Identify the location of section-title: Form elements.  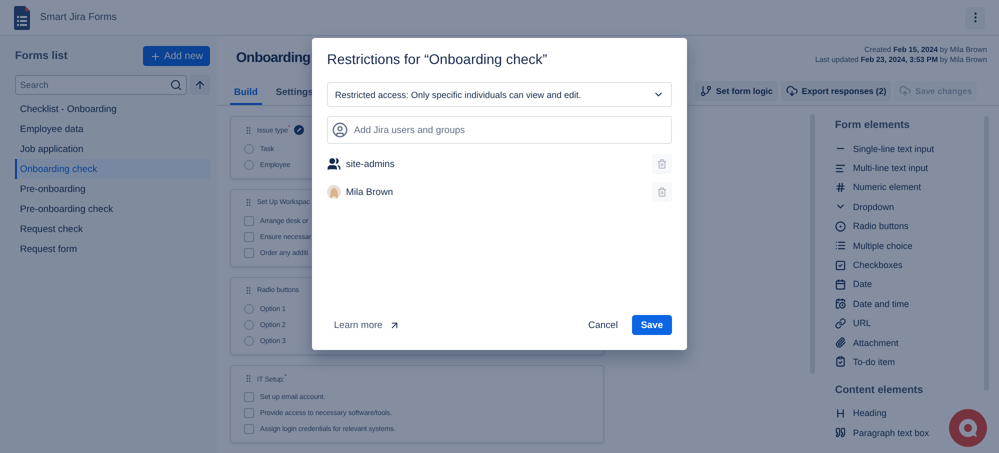
(873, 125).